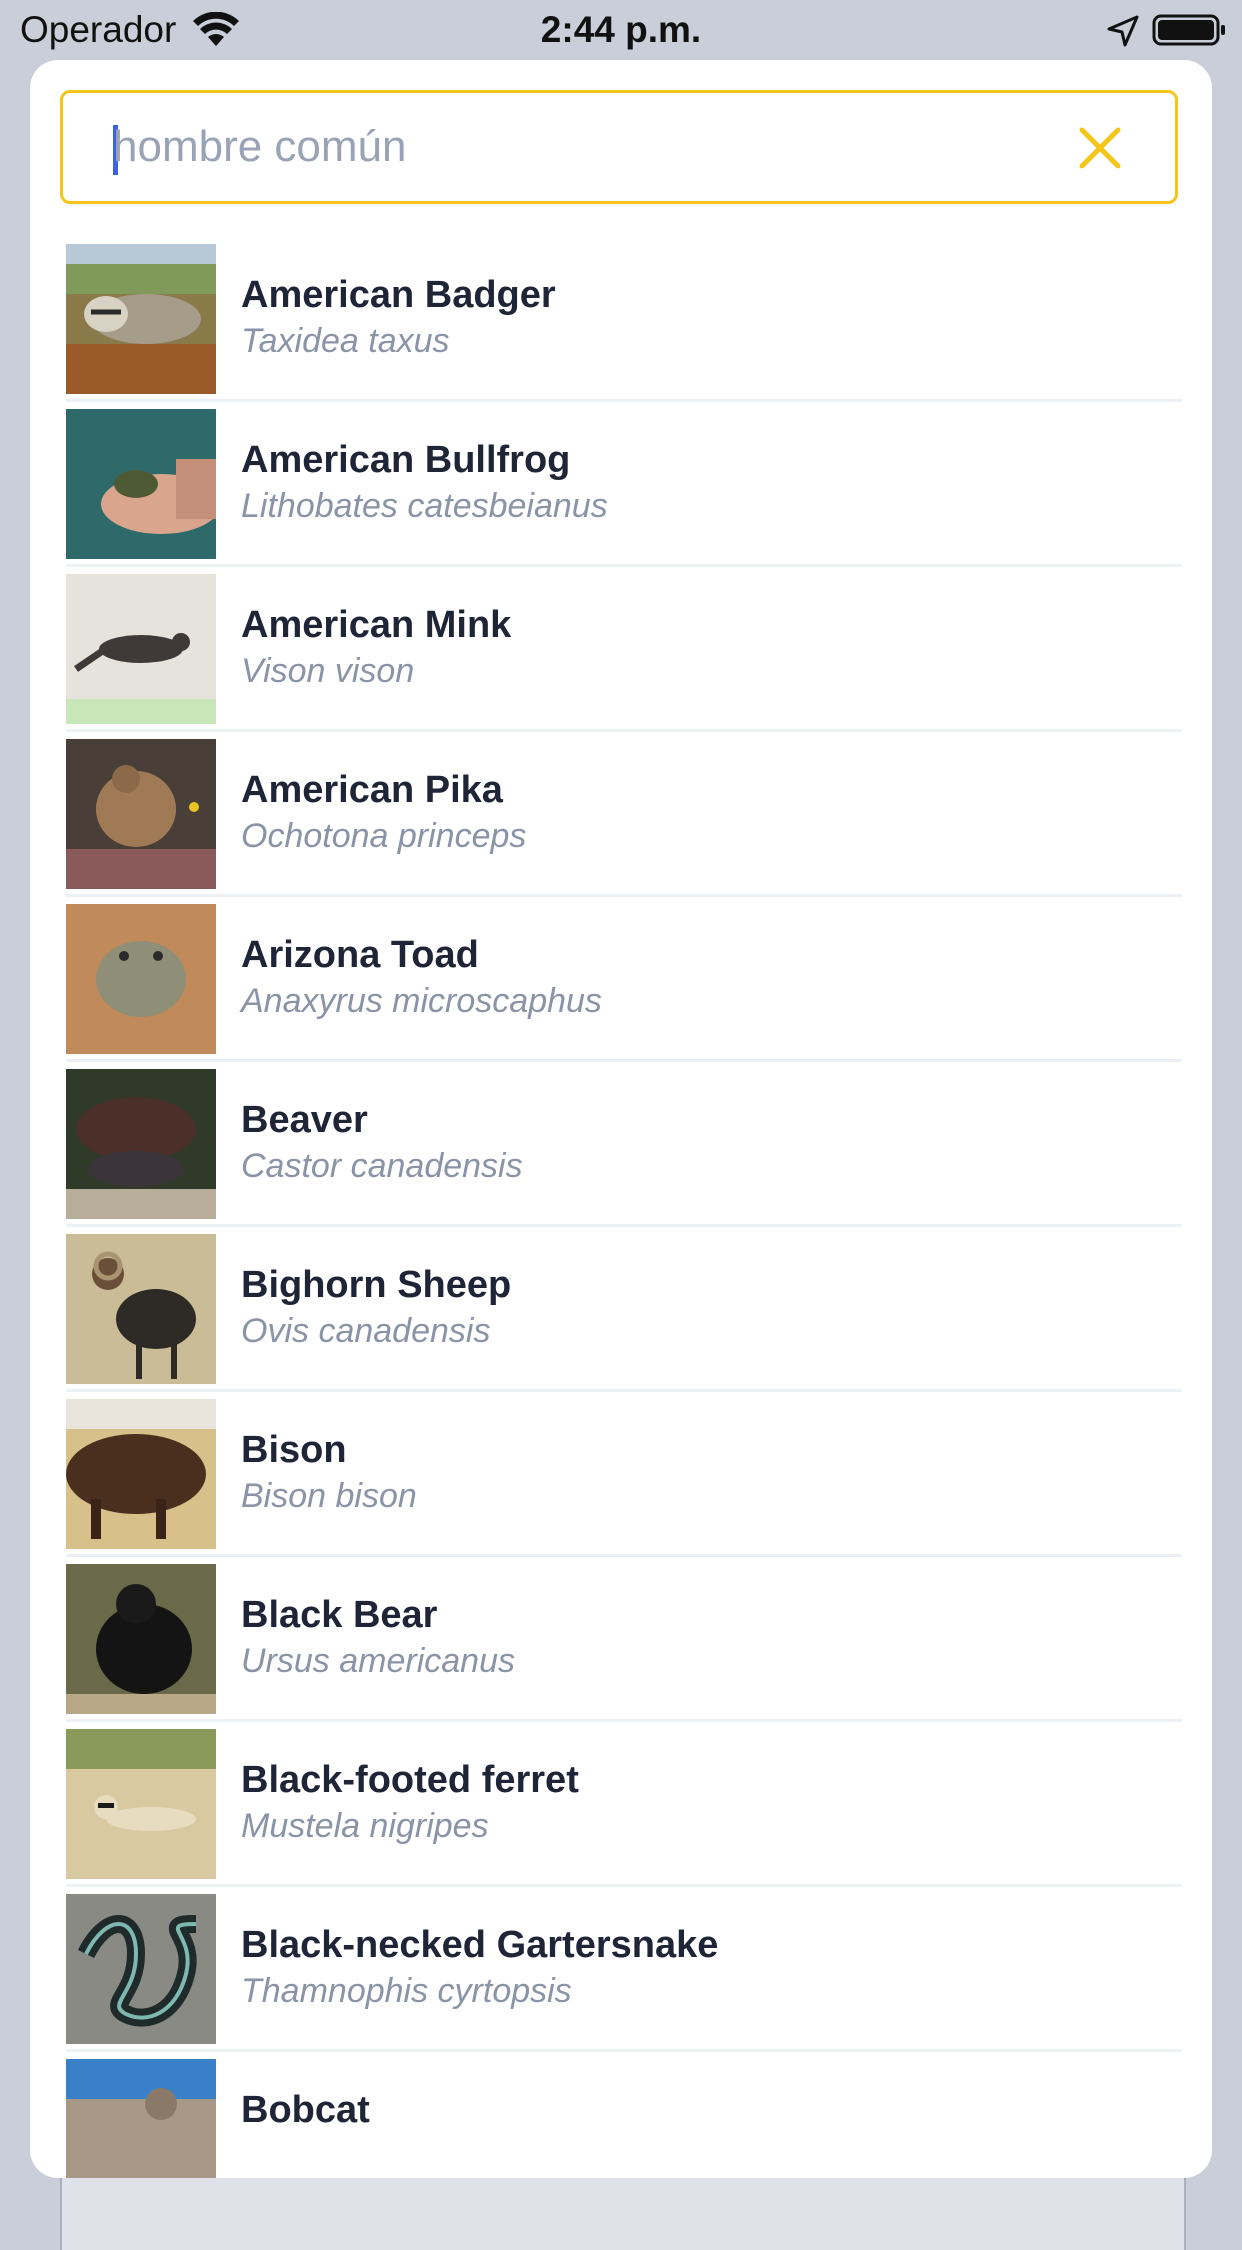 The height and width of the screenshot is (2250, 1242). What do you see at coordinates (480, 1945) in the screenshot?
I see `common-name: Black-necked Gartersnake` at bounding box center [480, 1945].